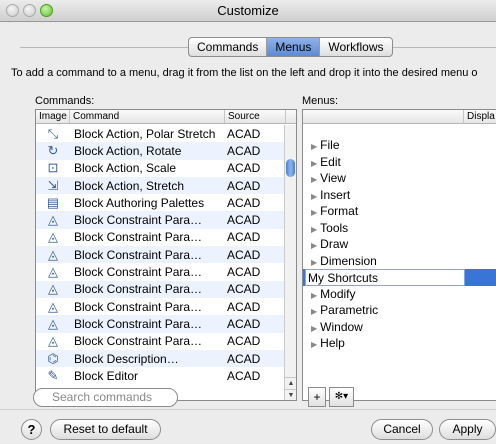 The width and height of the screenshot is (496, 444). Describe the element at coordinates (53, 358) in the screenshot. I see `description-icon: ⌬` at that location.